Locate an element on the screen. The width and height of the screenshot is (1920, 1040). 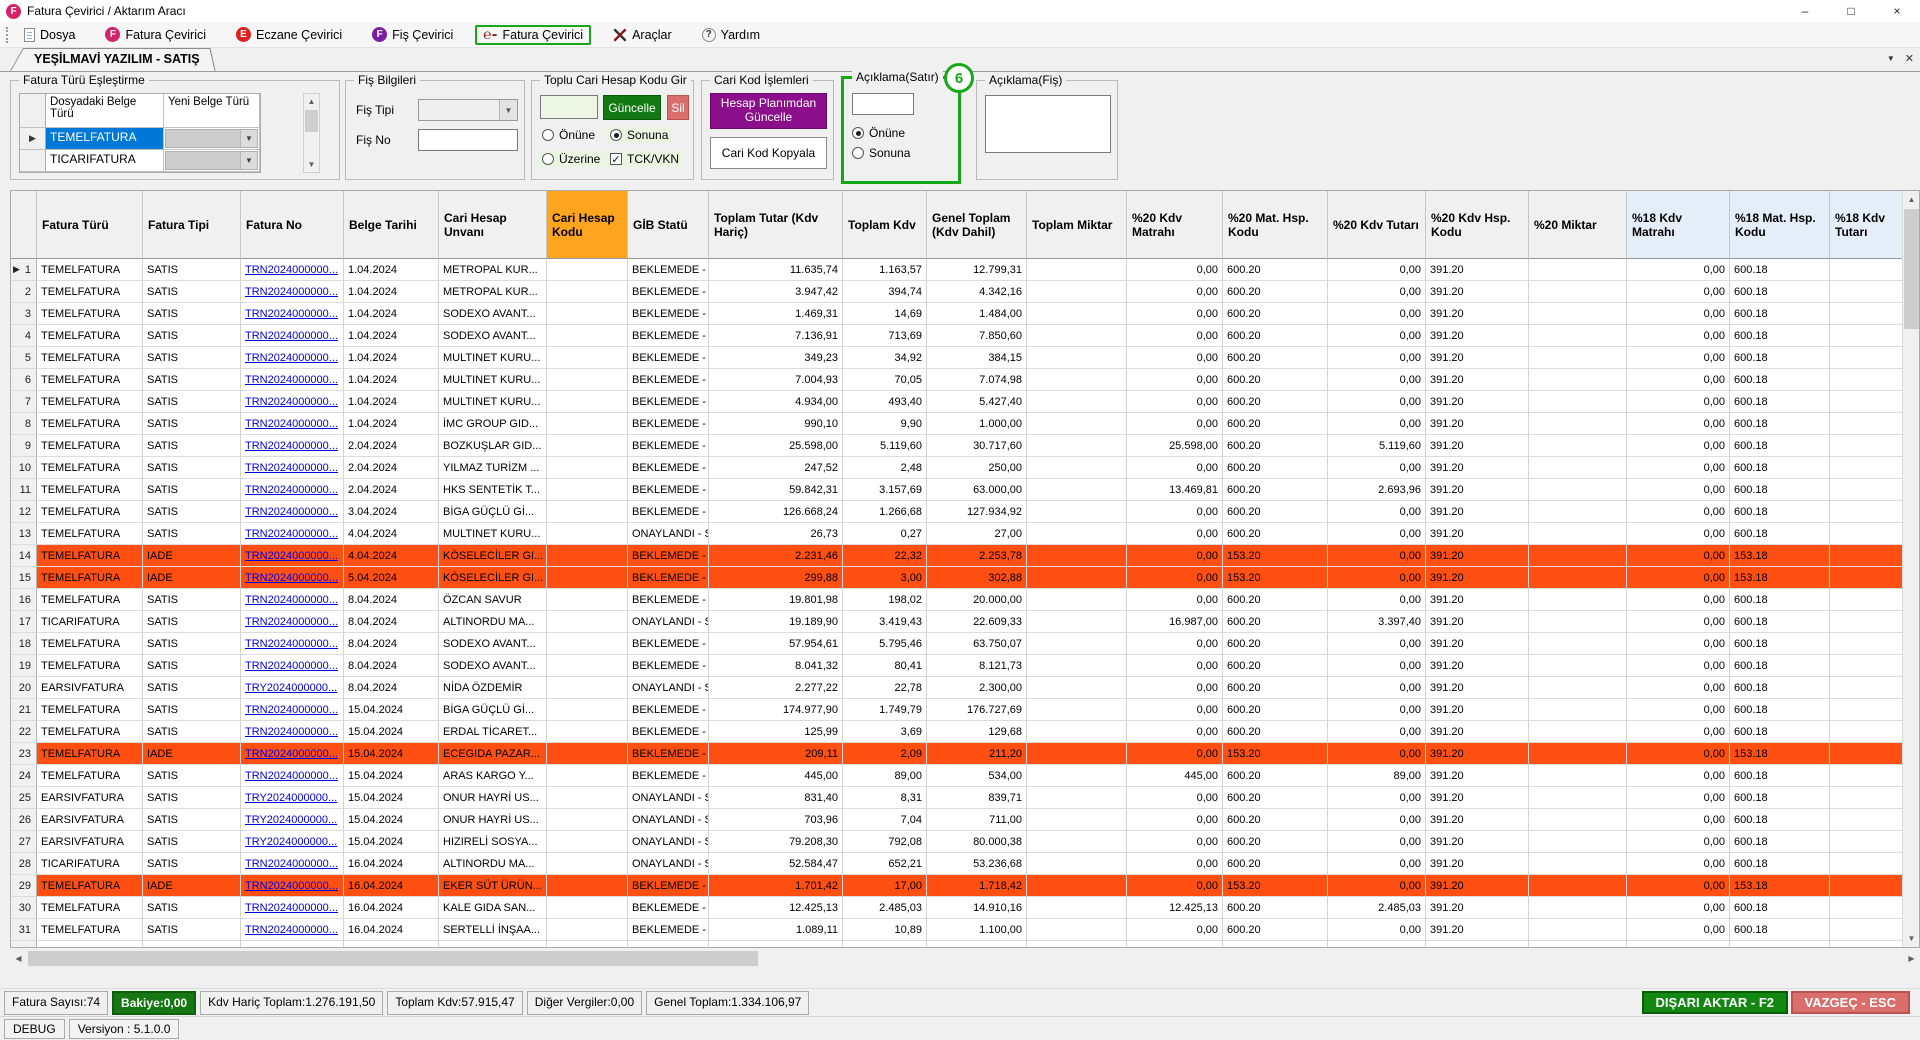
cell-toplam-tutar: 7.004,93 is located at coordinates (776, 380).